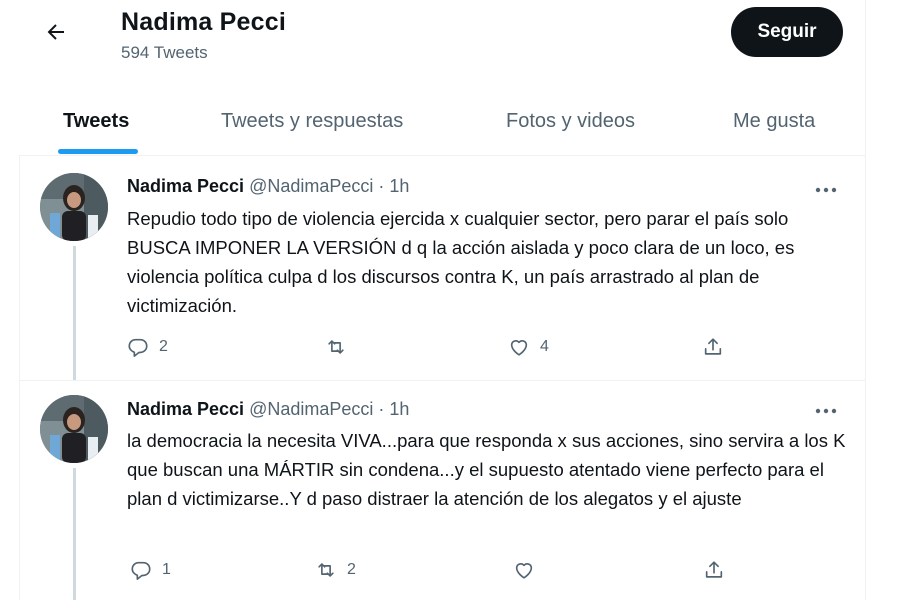 The image size is (900, 600). What do you see at coordinates (544, 346) in the screenshot?
I see `like-count: 4` at bounding box center [544, 346].